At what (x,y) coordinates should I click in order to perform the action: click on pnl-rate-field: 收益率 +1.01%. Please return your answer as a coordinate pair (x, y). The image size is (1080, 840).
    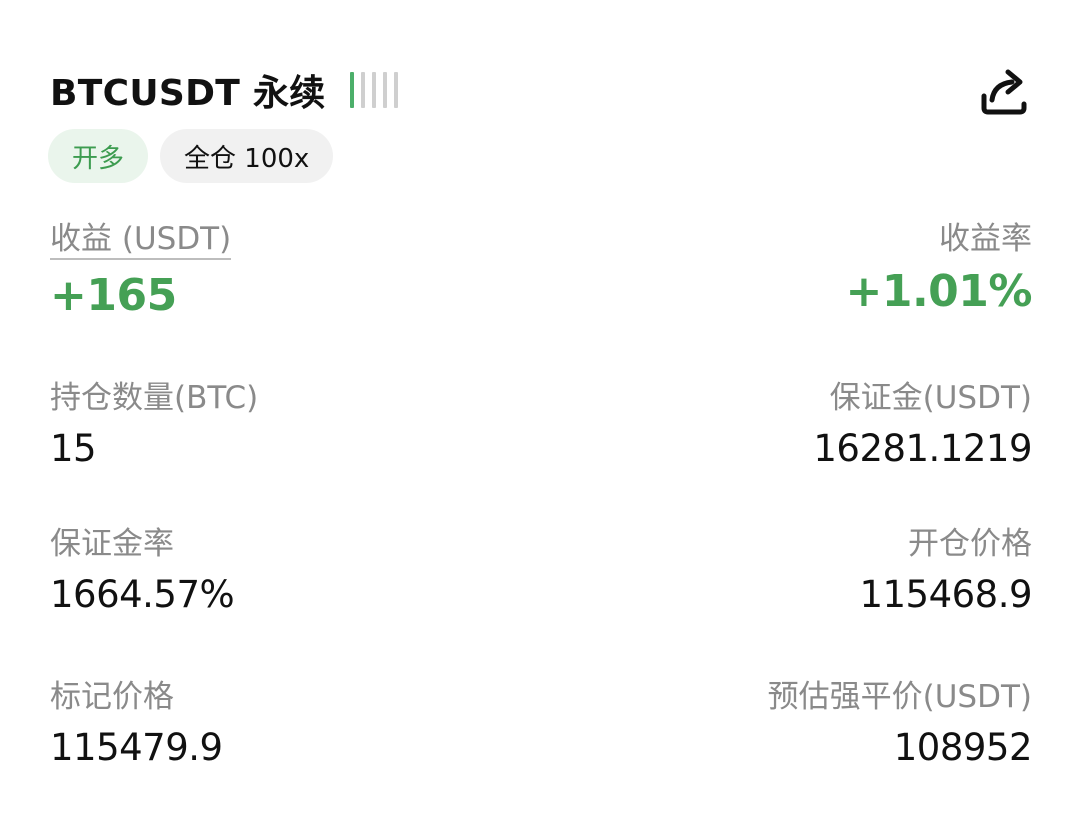
    Looking at the image, I should click on (938, 269).